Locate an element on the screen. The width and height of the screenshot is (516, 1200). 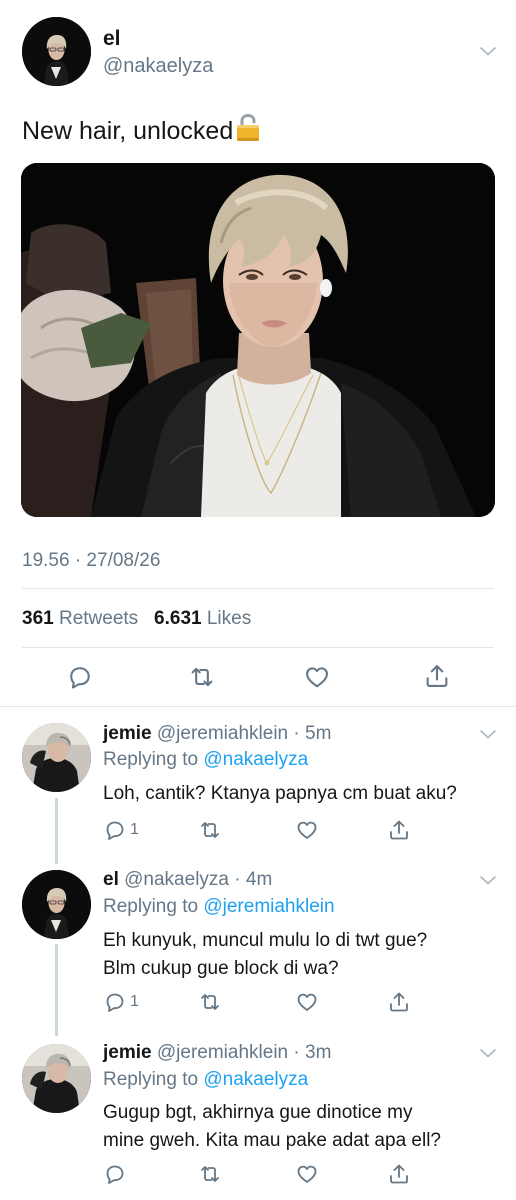
reply-text-line: Loh, cantik? Ktanya papnya cm buat aku? is located at coordinates (280, 793).